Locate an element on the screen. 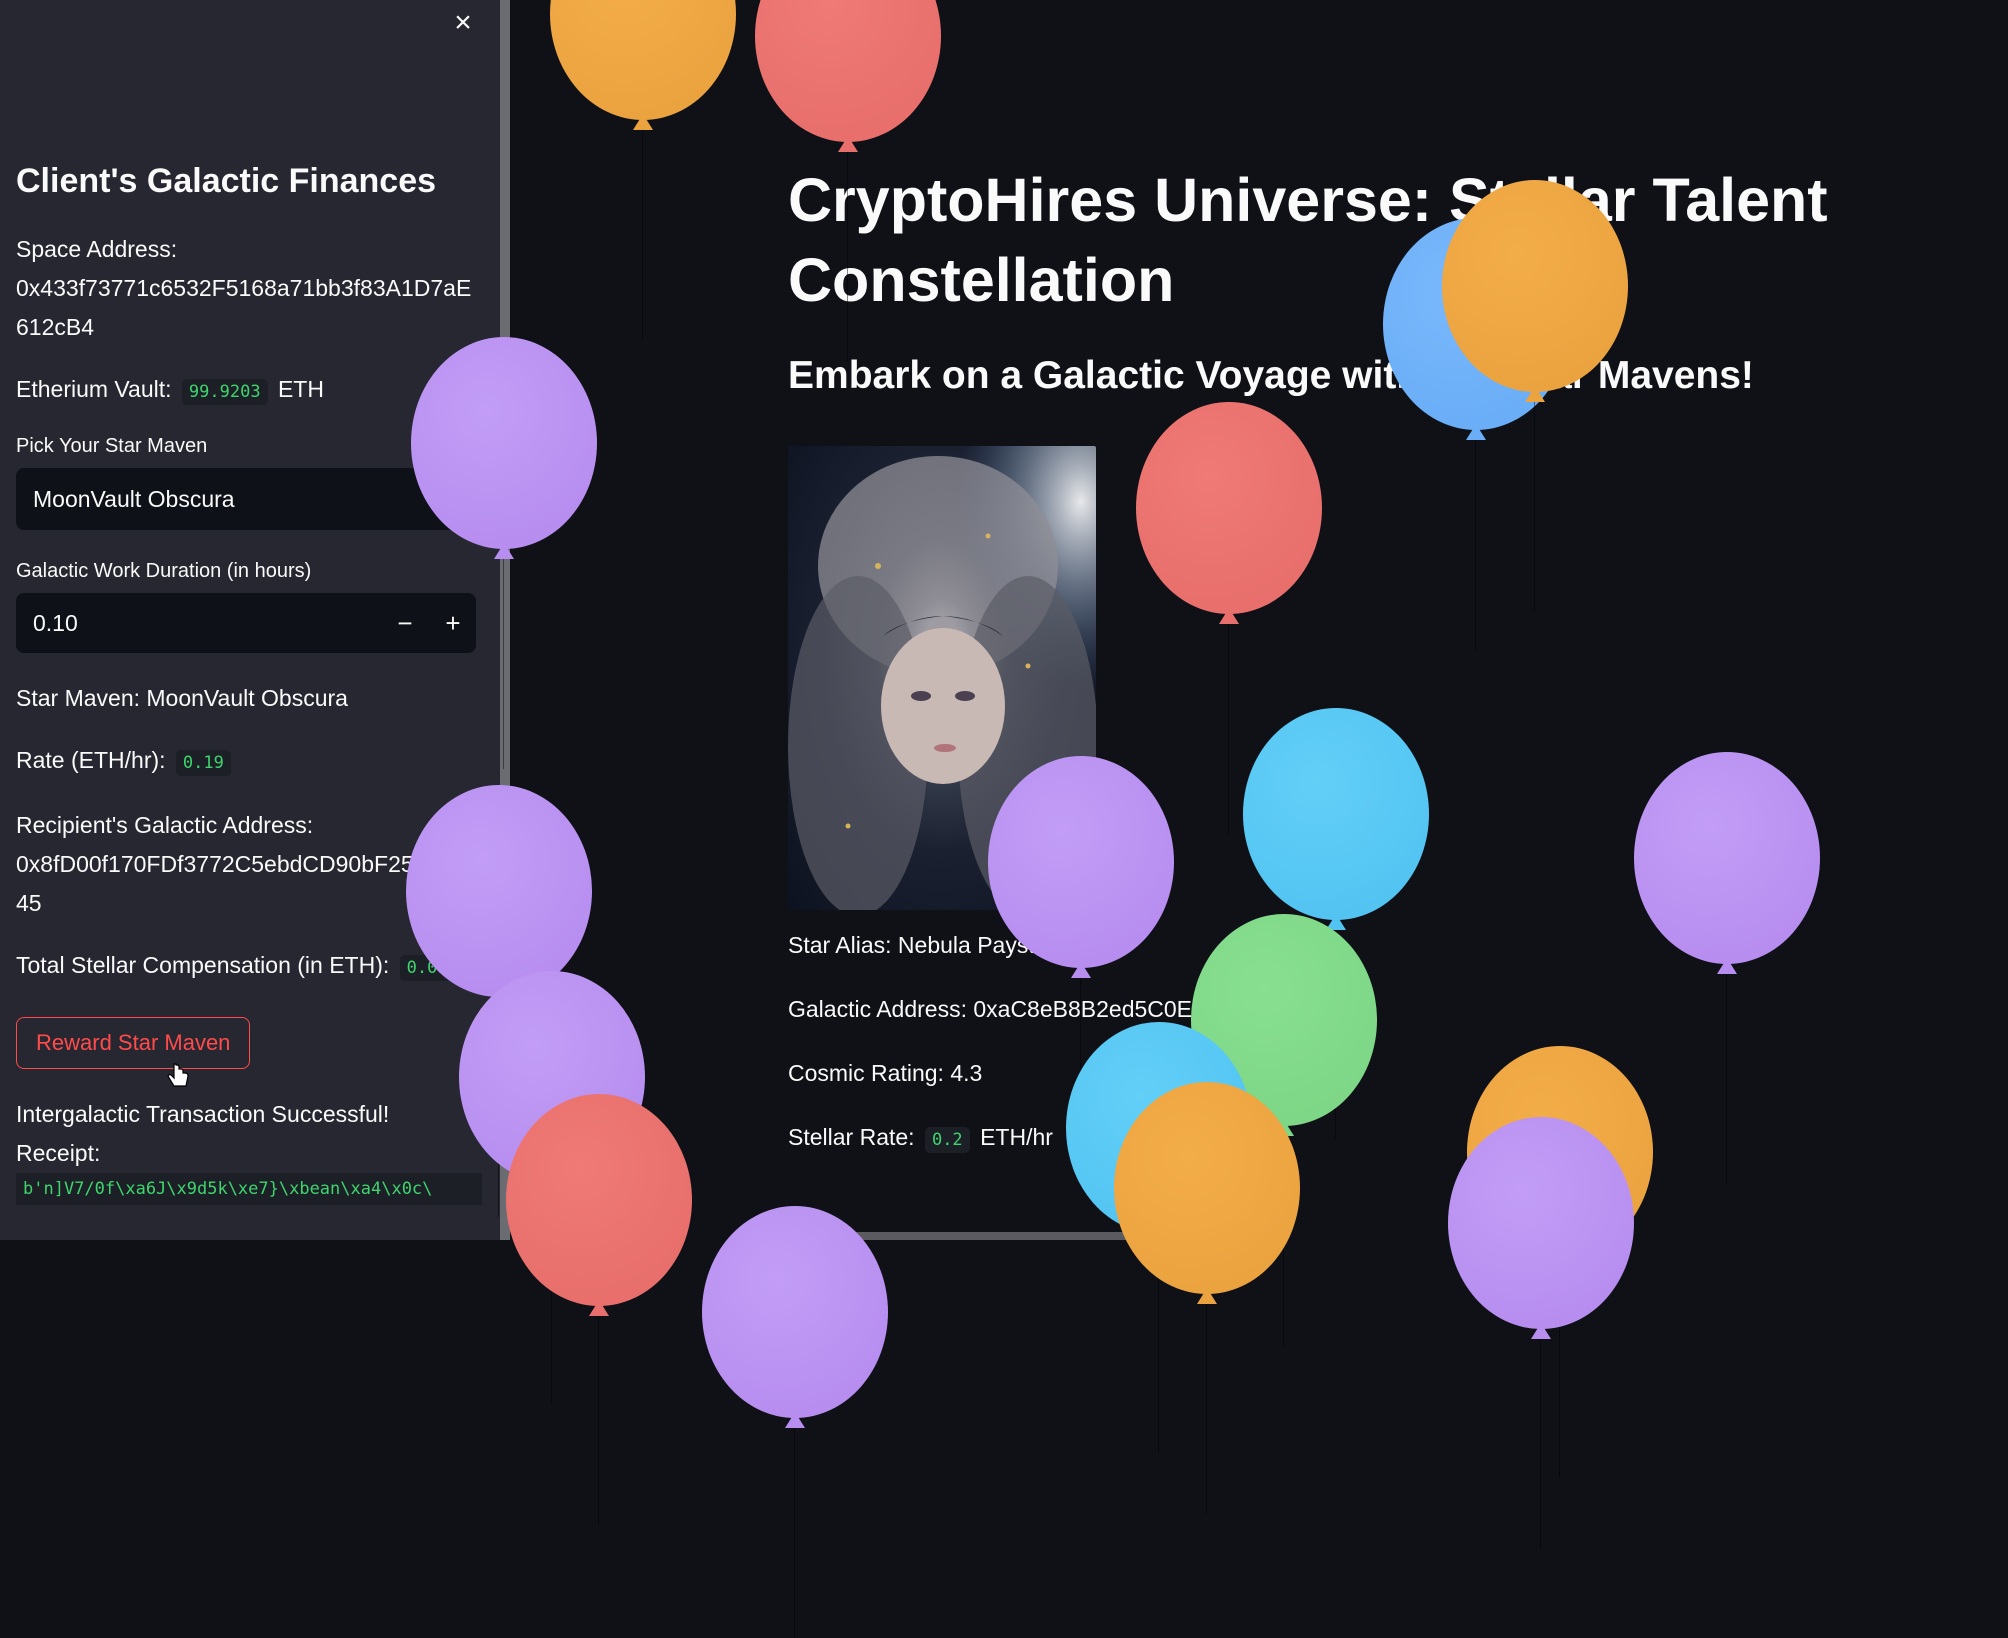 The width and height of the screenshot is (2008, 1638). stellar-rate: Stellar Rate: 0.2 ETH/hr is located at coordinates (1388, 1138).